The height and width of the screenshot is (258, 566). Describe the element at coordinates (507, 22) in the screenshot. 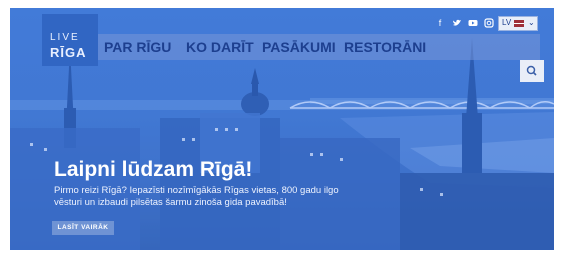

I see `language-code: LV` at that location.